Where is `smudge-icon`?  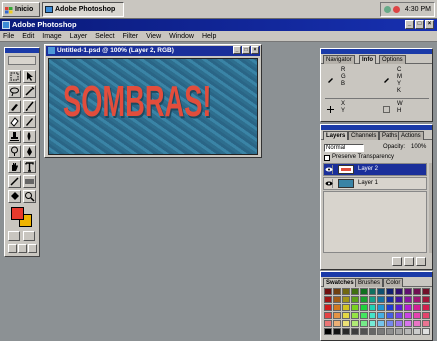
smudge-icon is located at coordinates (29, 136).